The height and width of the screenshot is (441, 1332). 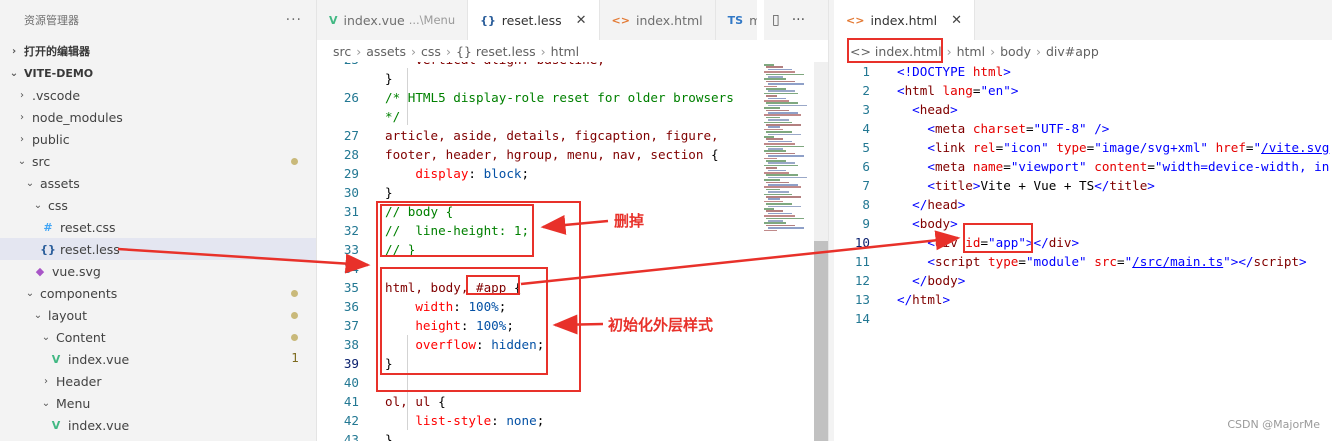 I want to click on code-line: }, so click(x=355, y=78).